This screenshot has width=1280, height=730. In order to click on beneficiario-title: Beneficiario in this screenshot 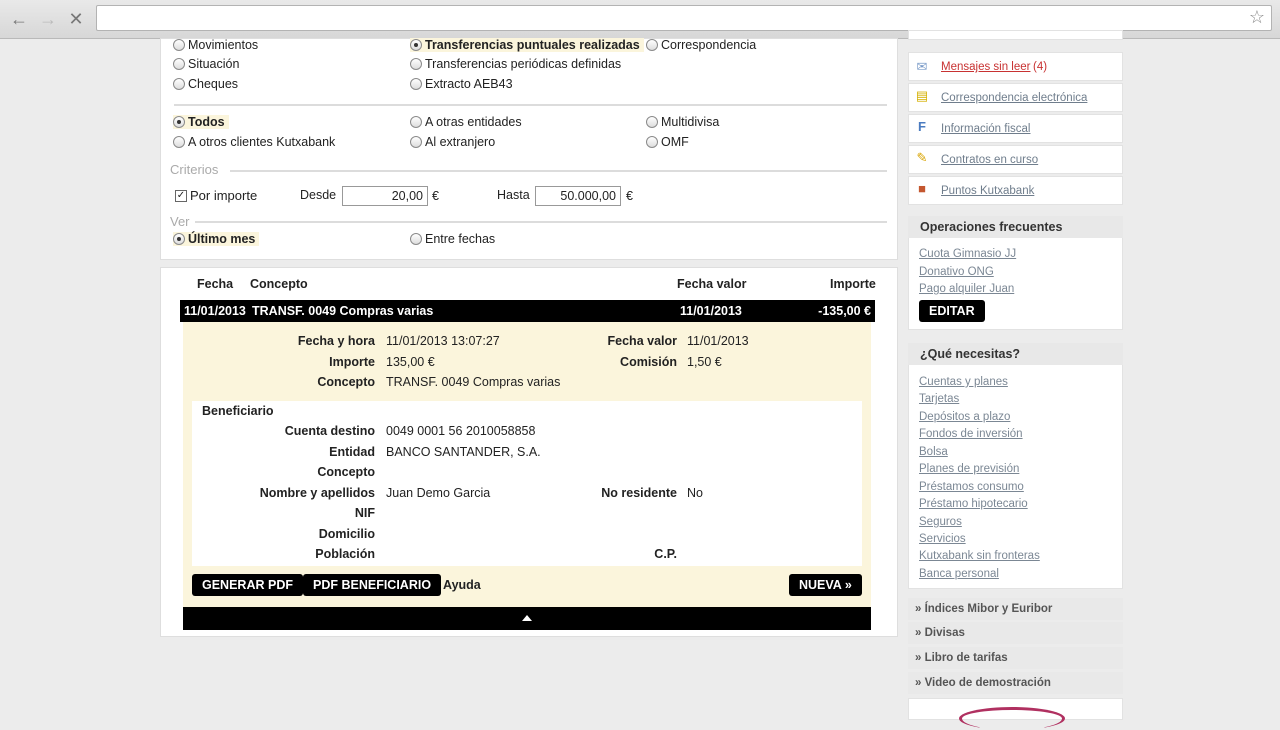, I will do `click(238, 411)`.